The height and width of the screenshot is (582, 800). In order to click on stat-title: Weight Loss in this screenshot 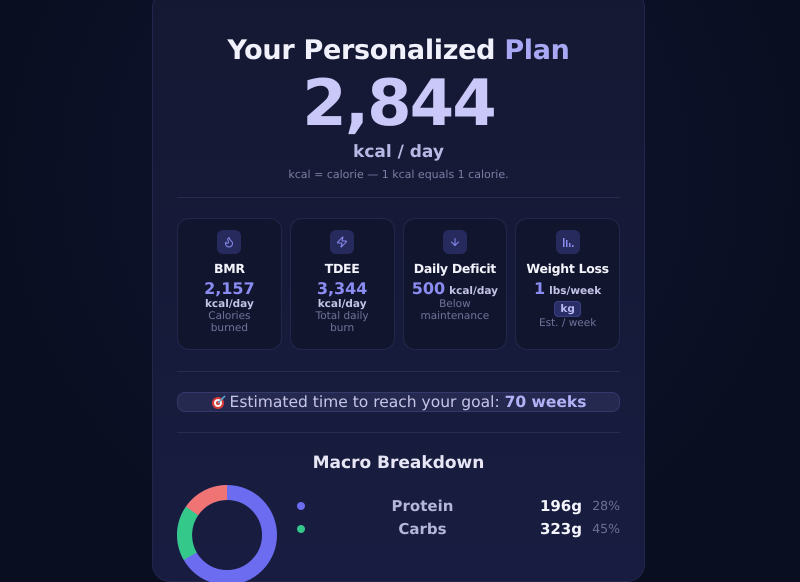, I will do `click(567, 268)`.